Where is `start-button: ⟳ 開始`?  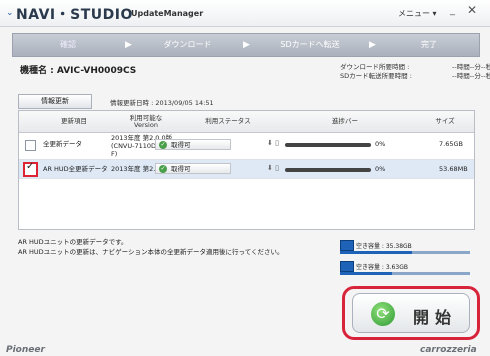 start-button: ⟳ 開始 is located at coordinates (411, 313).